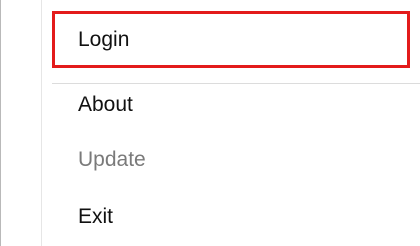  I want to click on menu-item-about: About, so click(105, 105).